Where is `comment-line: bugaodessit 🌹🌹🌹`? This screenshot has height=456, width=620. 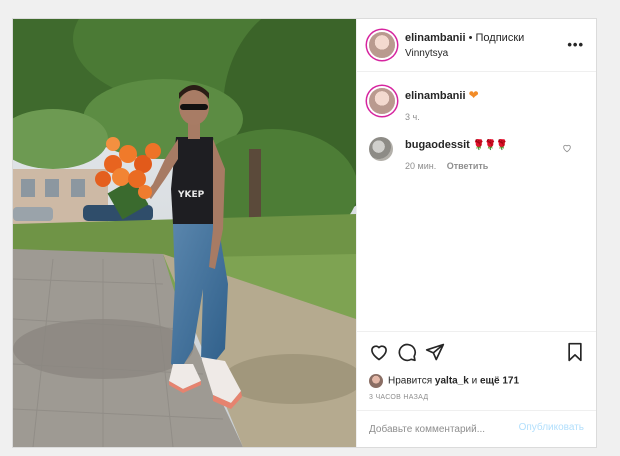 comment-line: bugaodessit 🌹🌹🌹 is located at coordinates (456, 145).